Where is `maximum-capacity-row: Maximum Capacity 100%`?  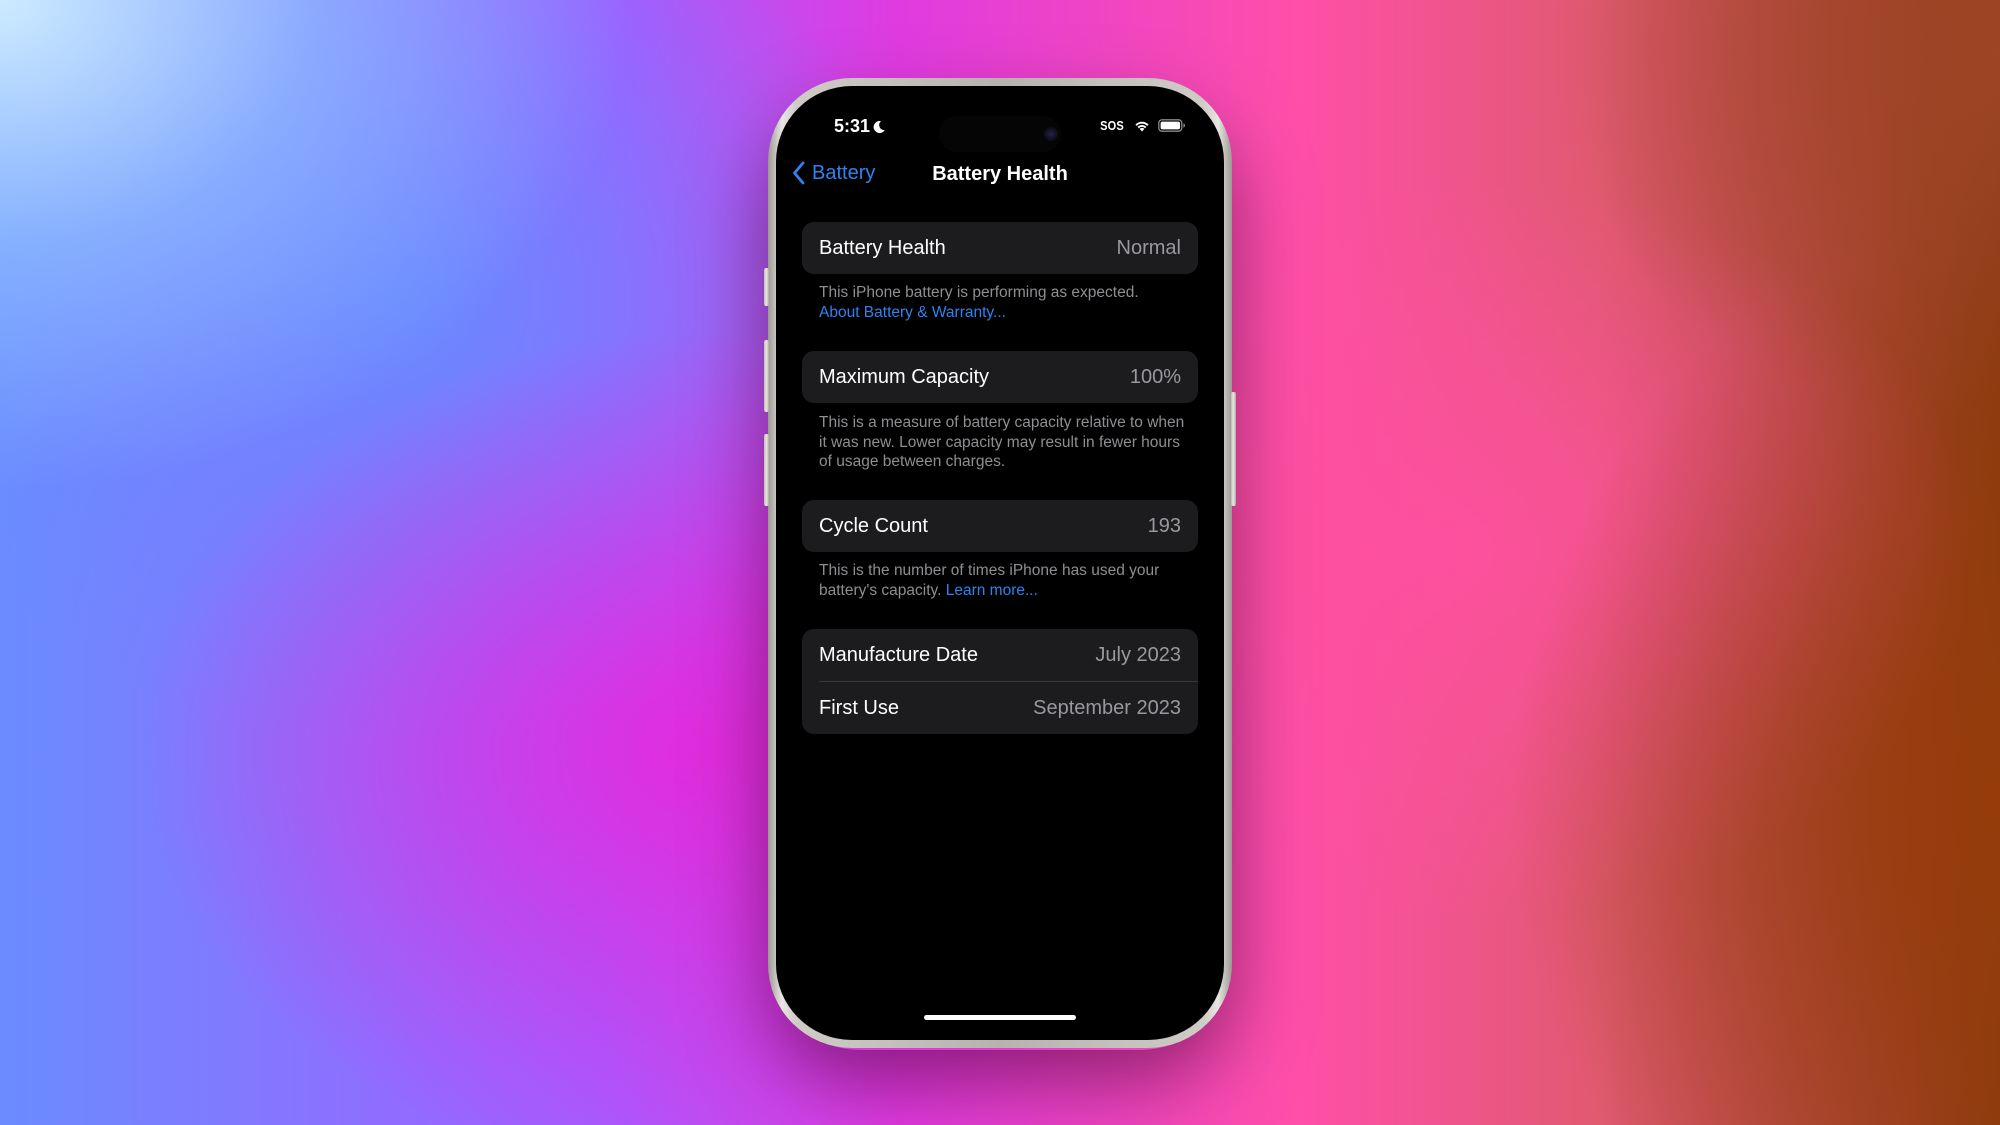
maximum-capacity-row: Maximum Capacity 100% is located at coordinates (1000, 377).